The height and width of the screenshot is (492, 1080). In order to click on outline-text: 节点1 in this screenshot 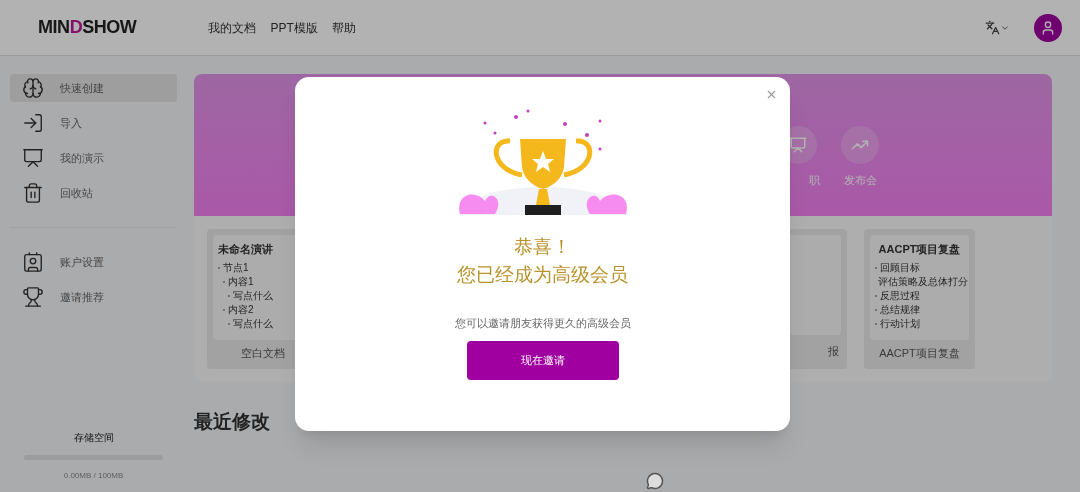, I will do `click(236, 267)`.